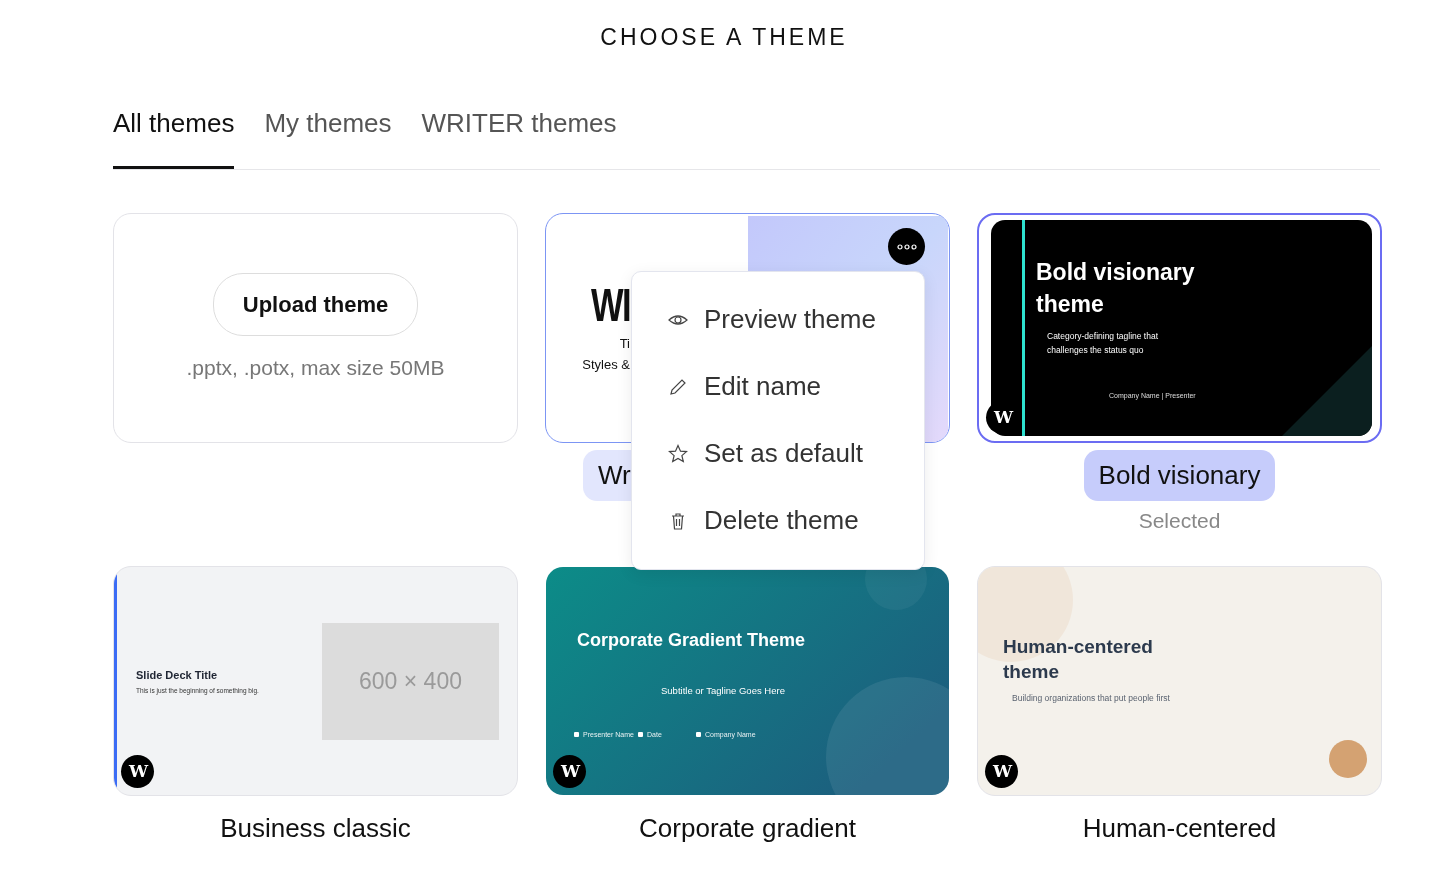 The width and height of the screenshot is (1448, 888). Describe the element at coordinates (1078, 659) in the screenshot. I see `slide-title: Human-centered theme` at that location.